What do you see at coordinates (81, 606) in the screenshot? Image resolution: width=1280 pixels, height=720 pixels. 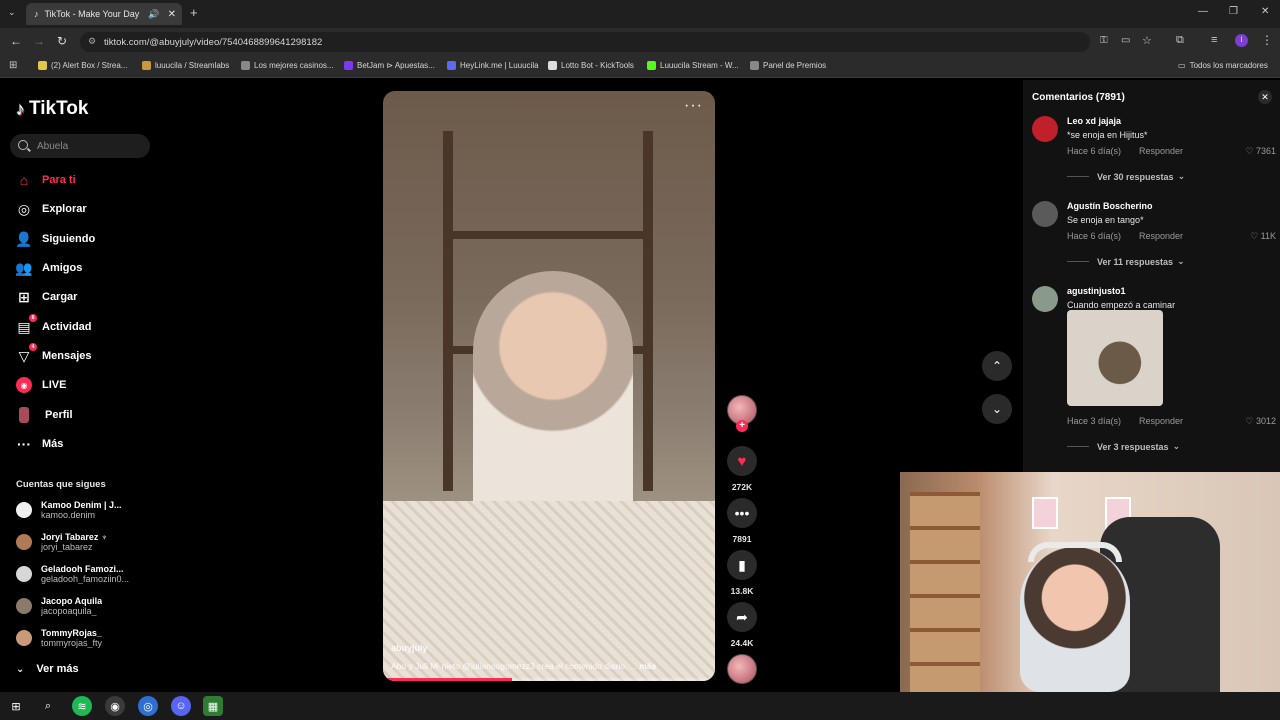 I see `following-account: Jacopo Aquila jacopoaquila_` at bounding box center [81, 606].